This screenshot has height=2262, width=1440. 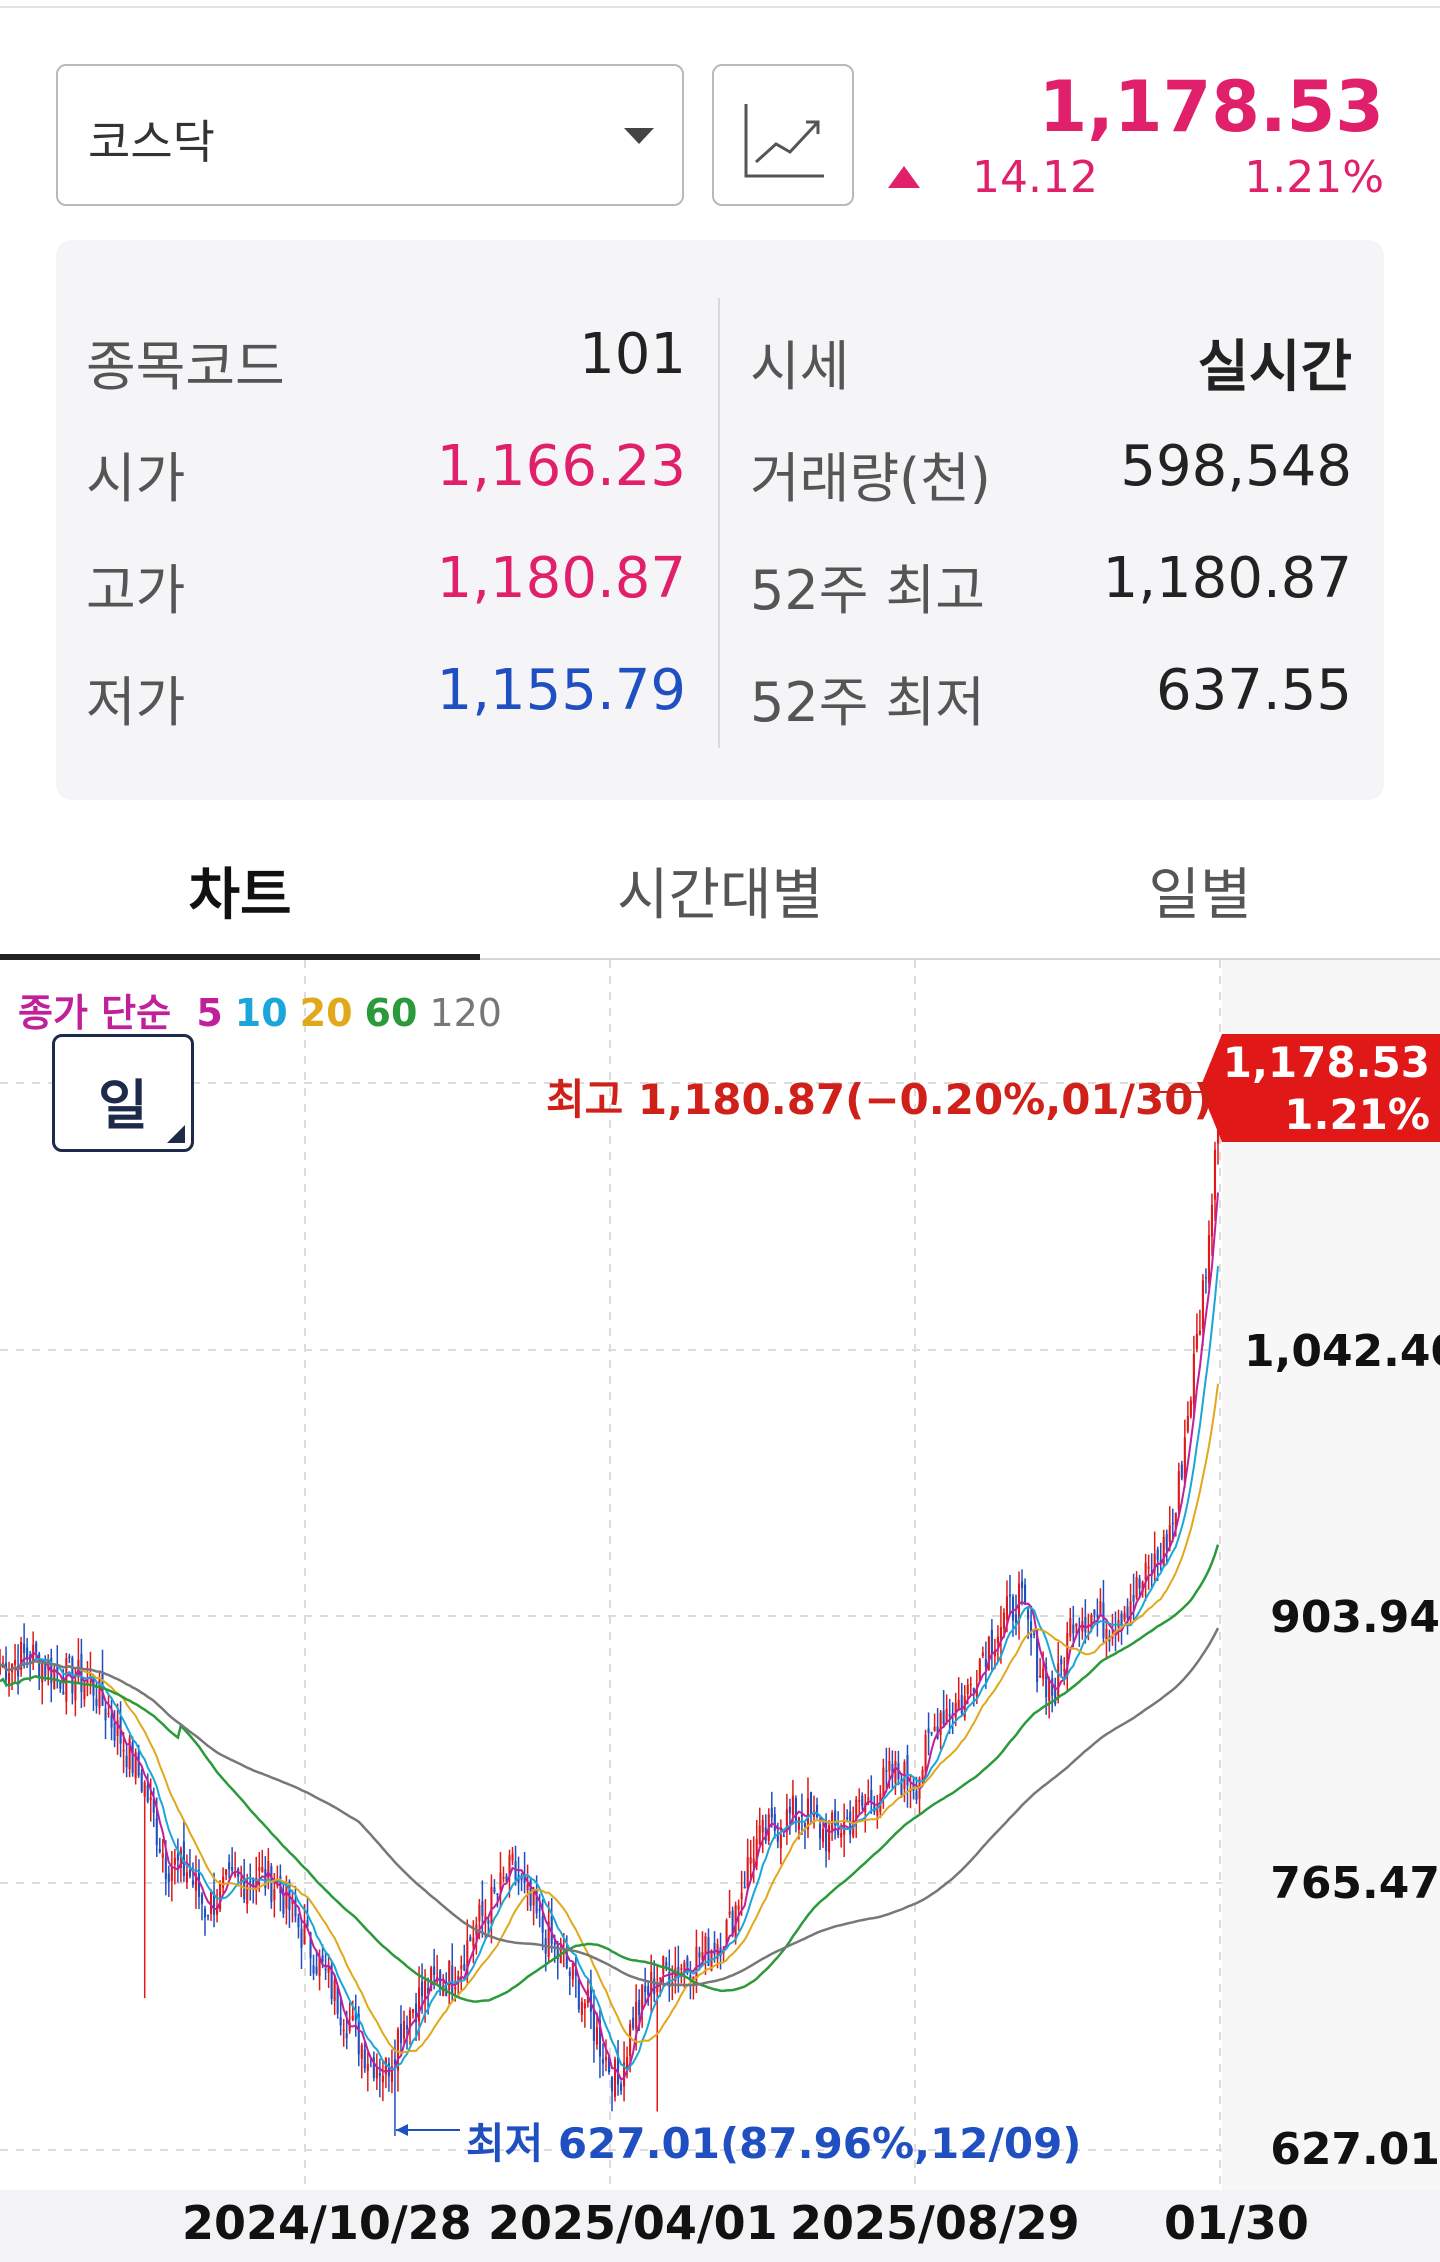 I want to click on info-value: 1,180.87, so click(x=1227, y=578).